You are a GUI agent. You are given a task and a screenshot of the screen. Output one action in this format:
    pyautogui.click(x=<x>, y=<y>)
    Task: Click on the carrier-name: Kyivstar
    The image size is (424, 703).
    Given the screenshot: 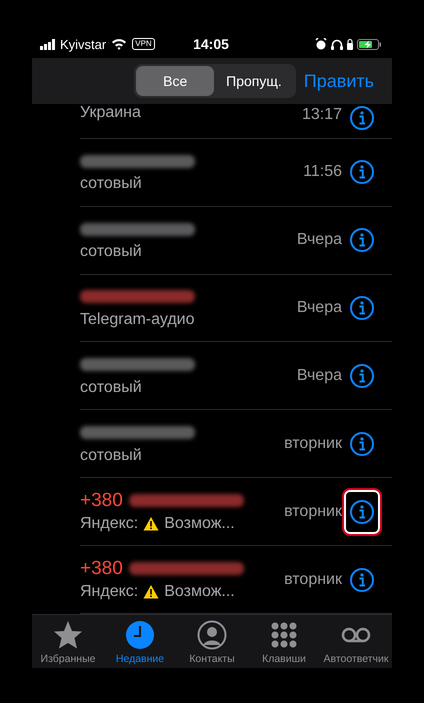 What is the action you would take?
    pyautogui.click(x=83, y=44)
    